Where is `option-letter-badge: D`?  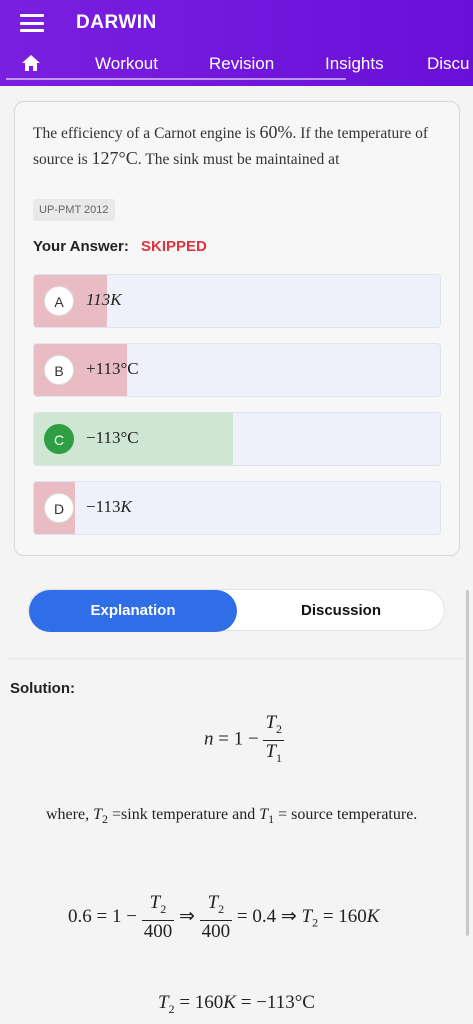 option-letter-badge: D is located at coordinates (59, 508).